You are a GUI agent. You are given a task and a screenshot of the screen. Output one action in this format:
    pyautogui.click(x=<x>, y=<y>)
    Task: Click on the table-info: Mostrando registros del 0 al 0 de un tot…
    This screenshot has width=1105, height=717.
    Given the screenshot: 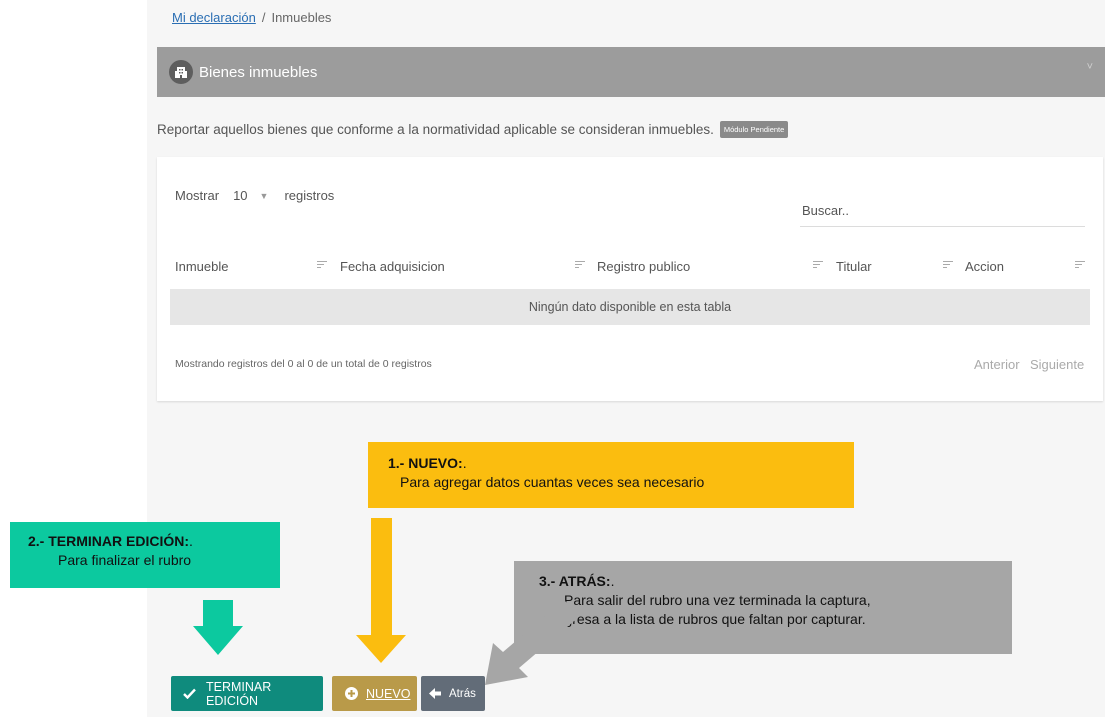 What is the action you would take?
    pyautogui.click(x=303, y=364)
    